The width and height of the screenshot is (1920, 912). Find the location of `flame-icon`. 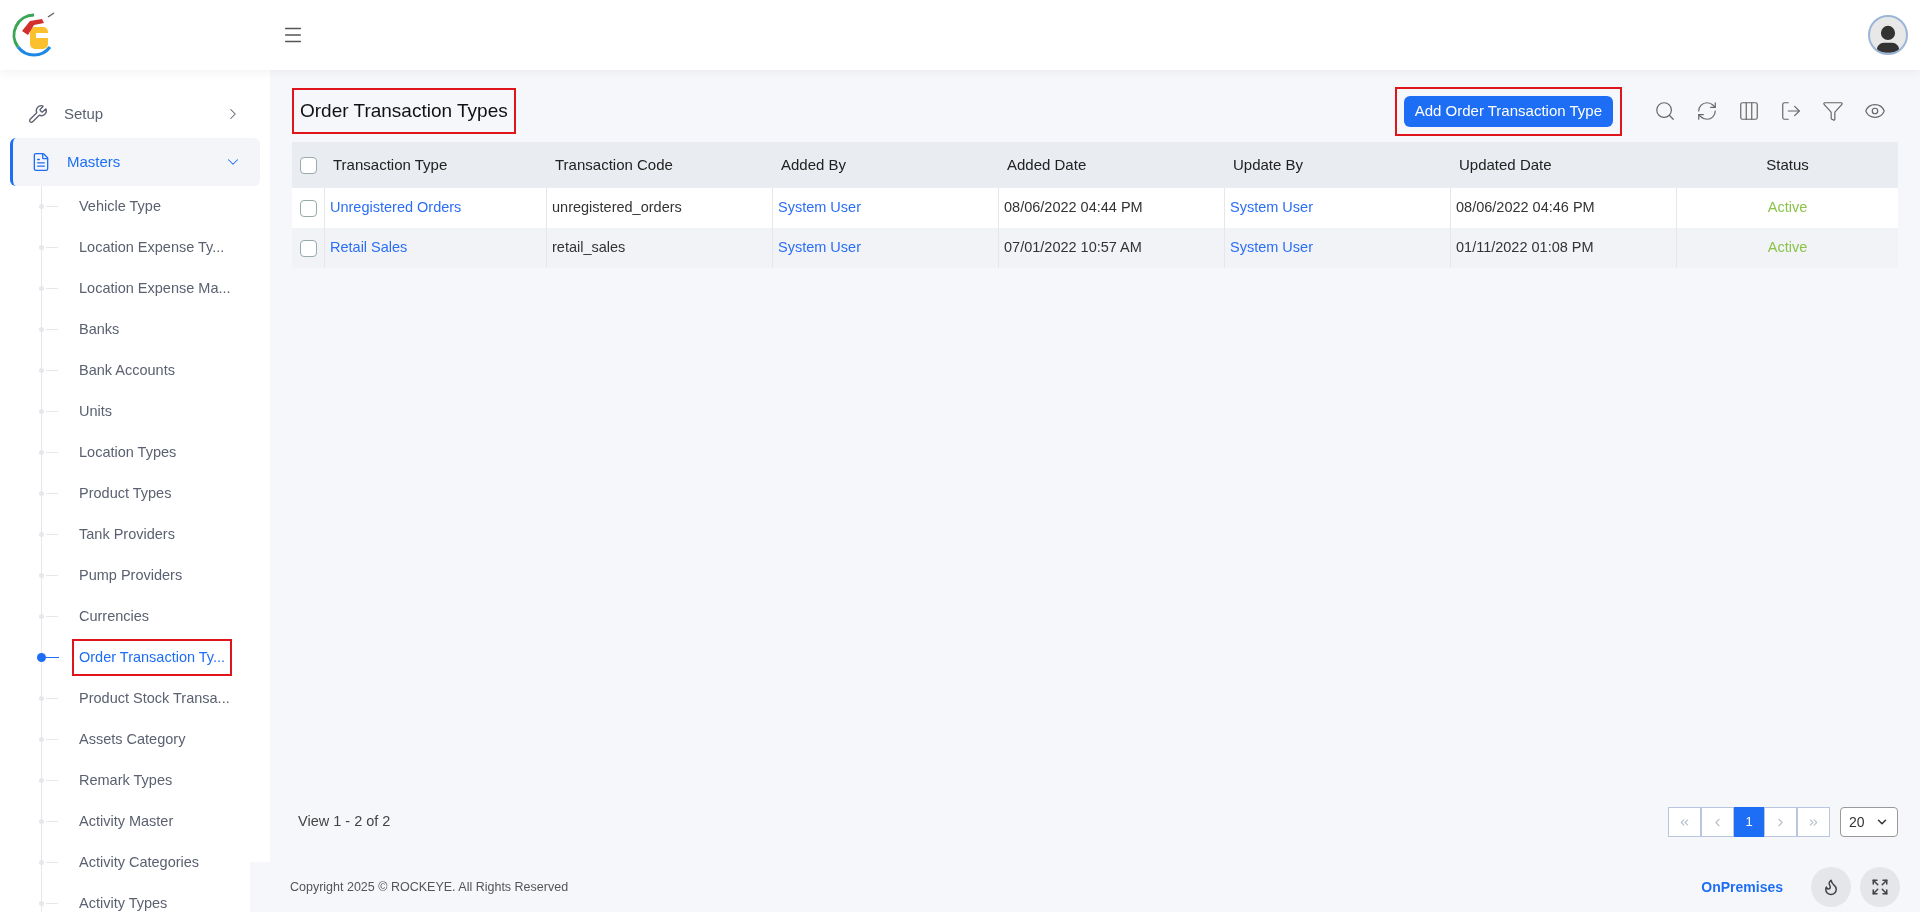

flame-icon is located at coordinates (1831, 887).